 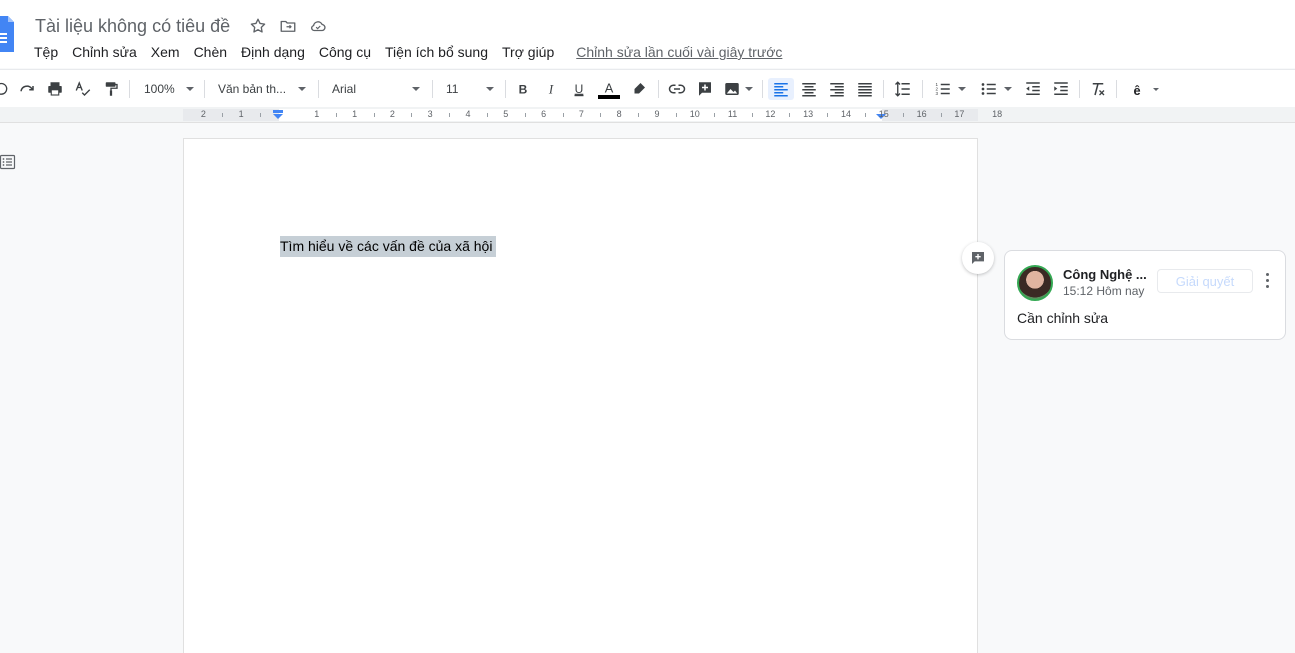 What do you see at coordinates (770, 114) in the screenshot?
I see `ruler-label: 12` at bounding box center [770, 114].